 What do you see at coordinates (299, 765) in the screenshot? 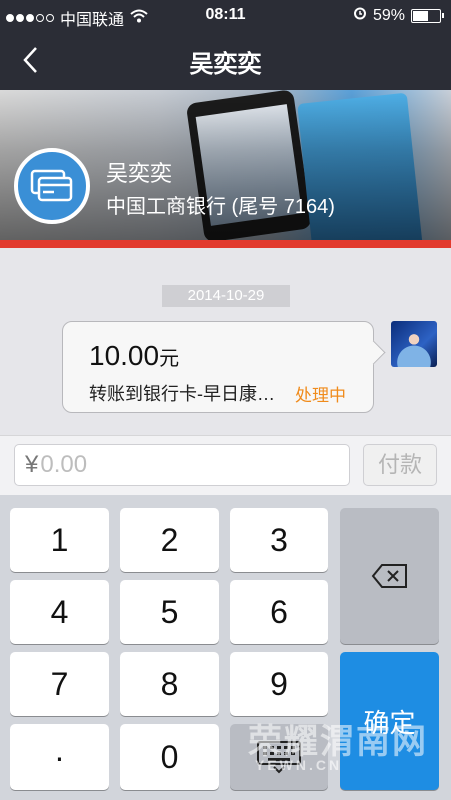
I see `watermark-domain: YEWN.CN` at bounding box center [299, 765].